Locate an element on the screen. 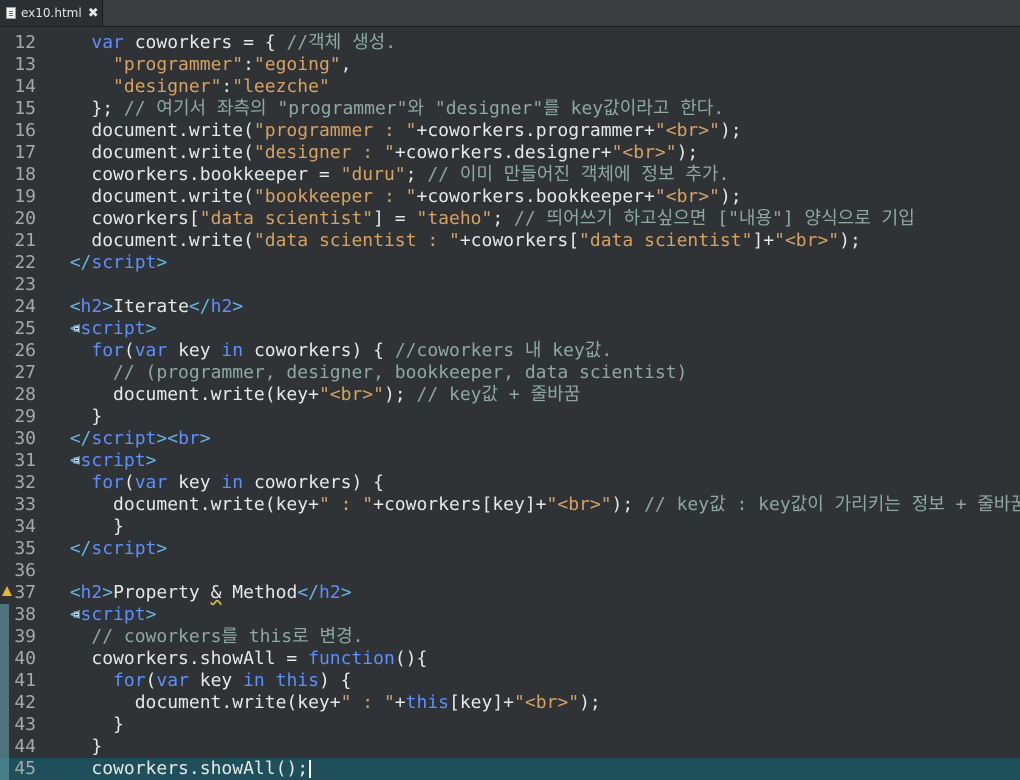 This screenshot has height=780, width=1020. code-line: 25 <script> is located at coordinates (510, 329).